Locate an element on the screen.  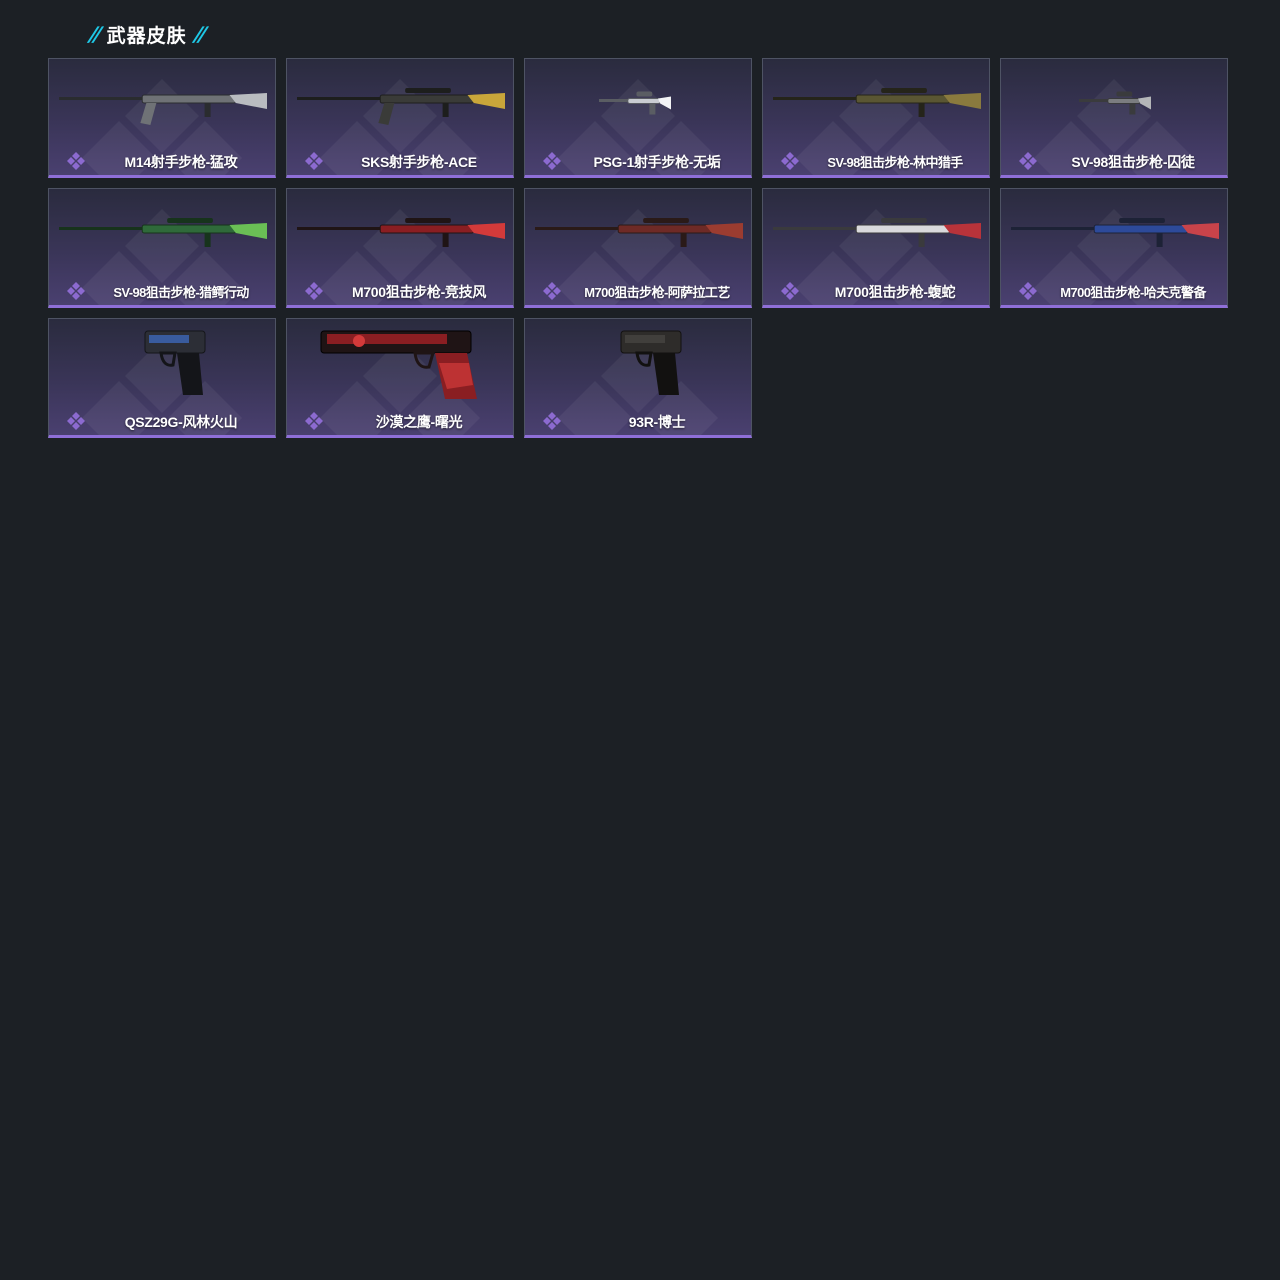
weapon-skin-card: SV-98狙击步枪-囚徒 is located at coordinates (1114, 118).